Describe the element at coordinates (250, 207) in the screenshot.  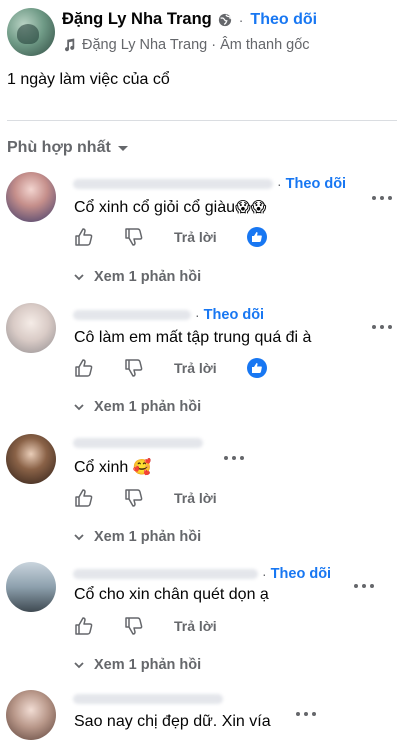
I see `emoji: 😱😱` at that location.